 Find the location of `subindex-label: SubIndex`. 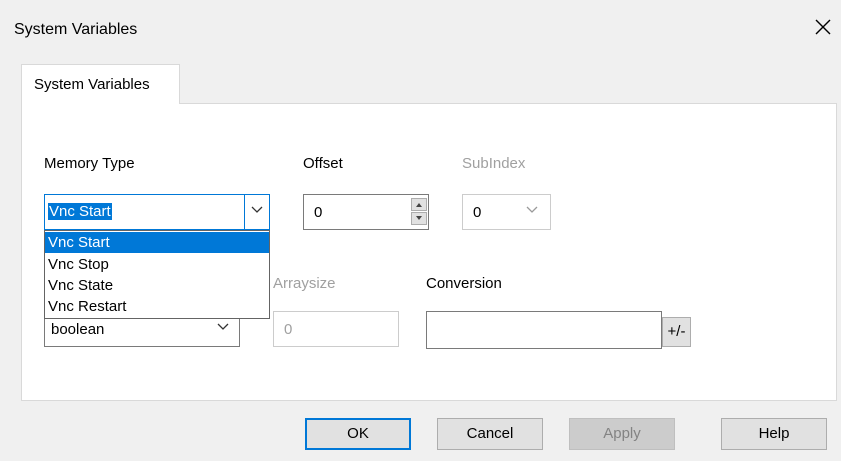

subindex-label: SubIndex is located at coordinates (494, 163).